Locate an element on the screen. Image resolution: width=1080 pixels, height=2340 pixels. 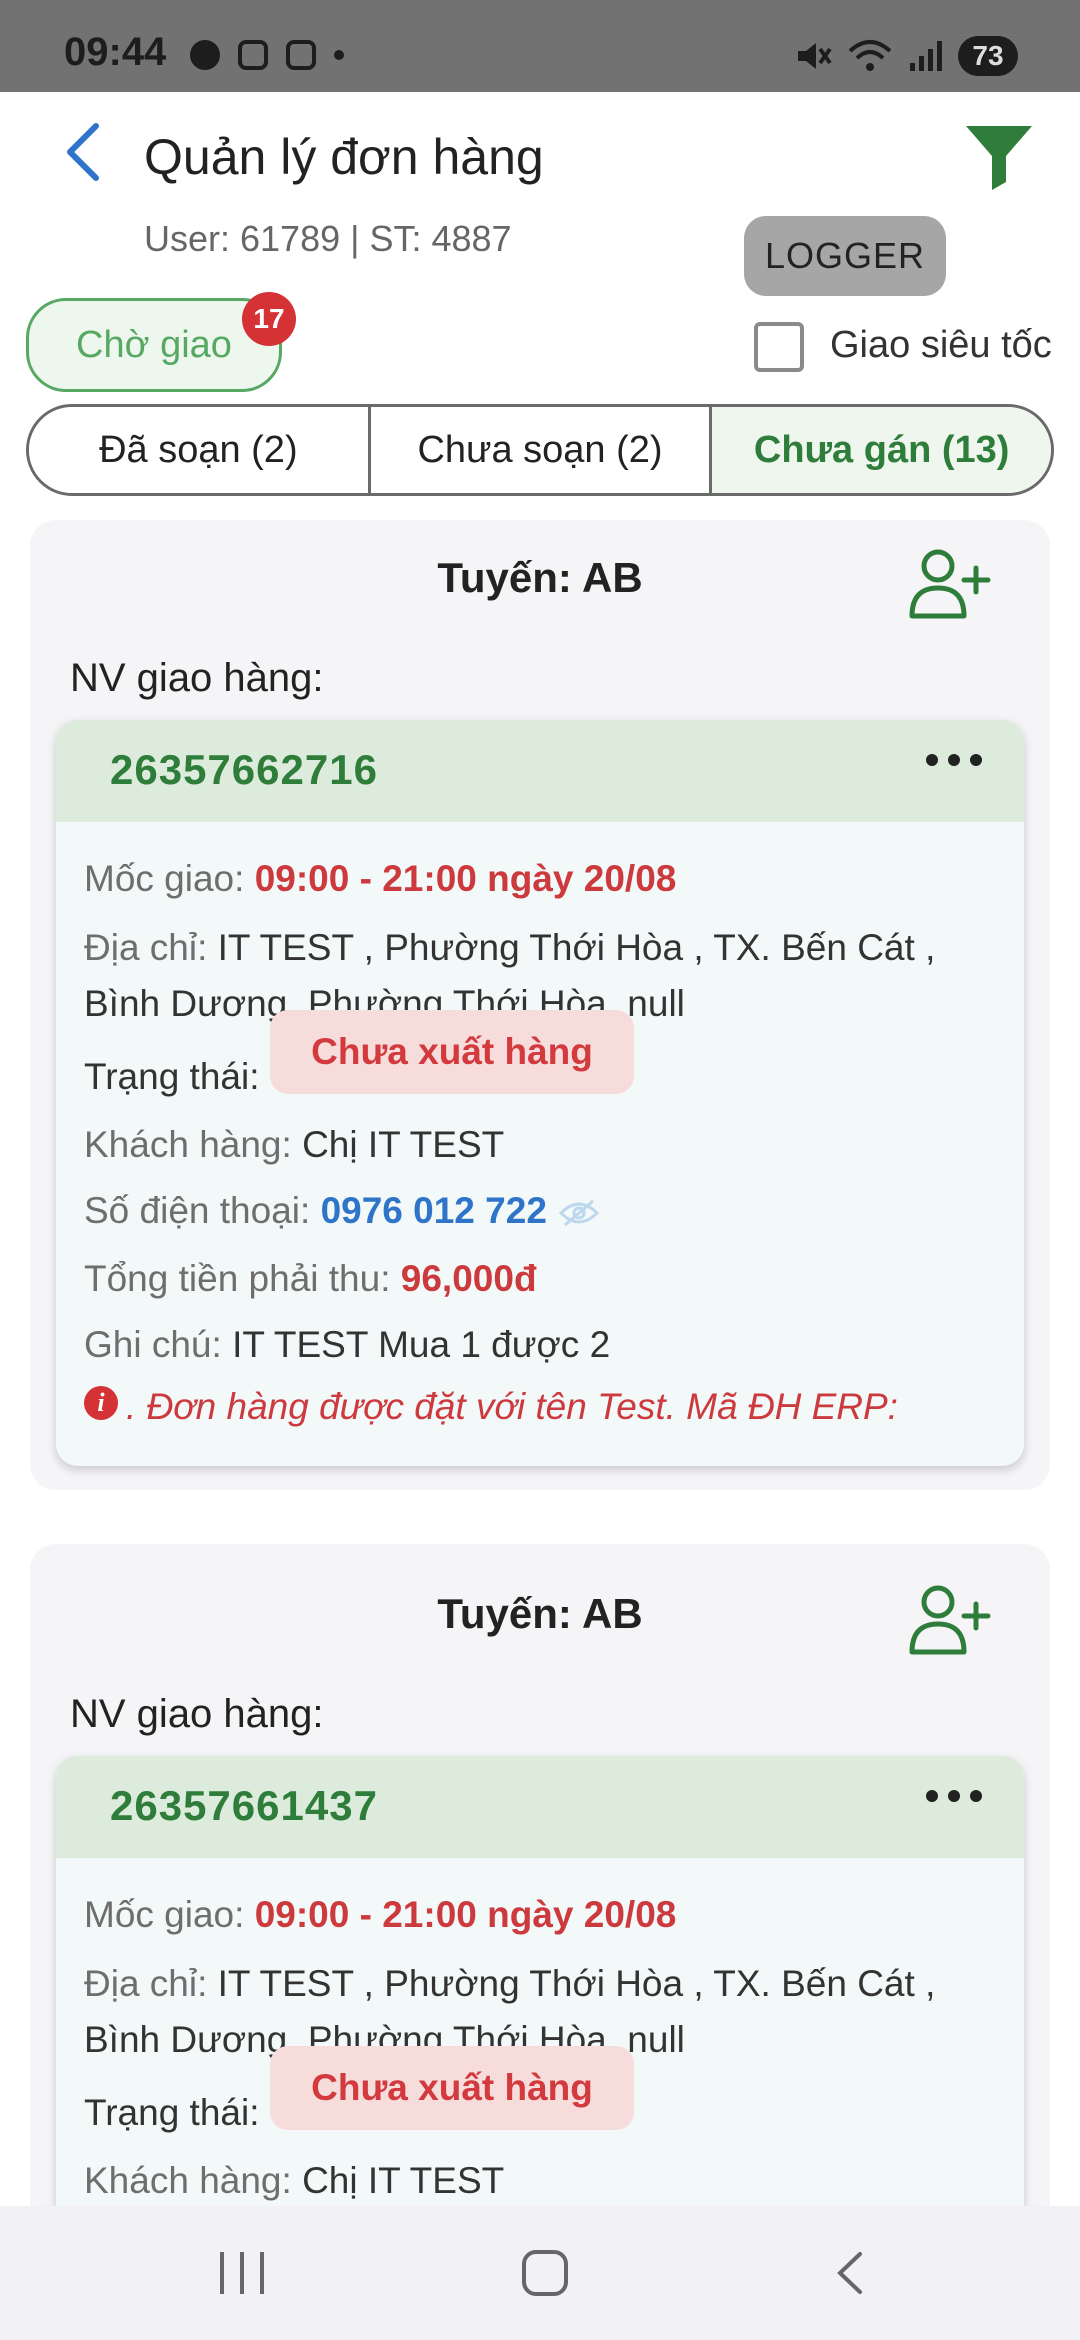
order-status-tabs: Đã soạn (2) Chưa soạn (2) Chưa gán (13) is located at coordinates (540, 450).